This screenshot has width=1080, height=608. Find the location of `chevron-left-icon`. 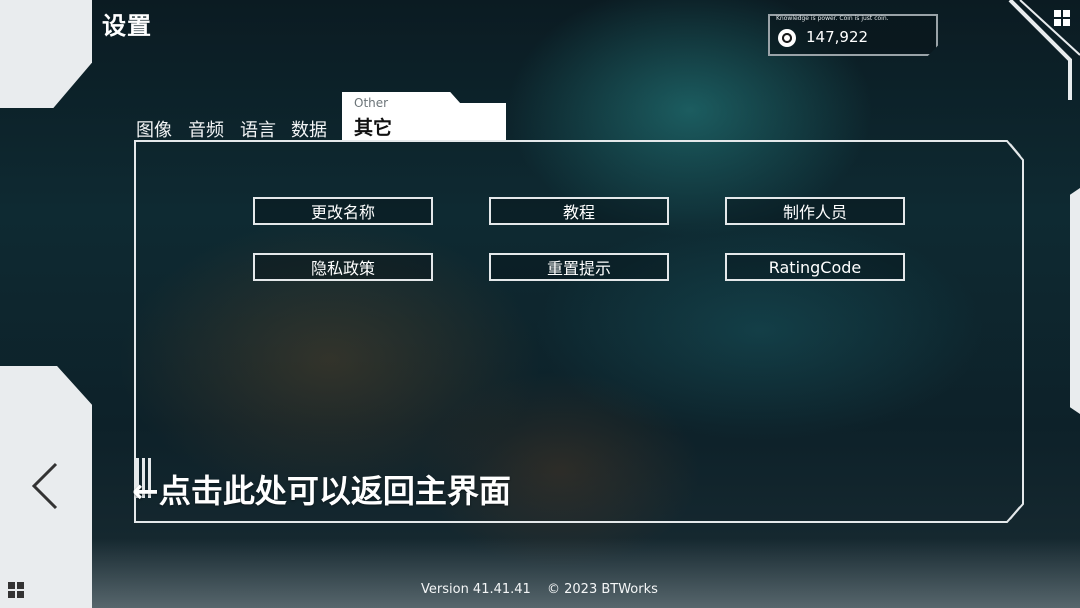

chevron-left-icon is located at coordinates (46, 486).